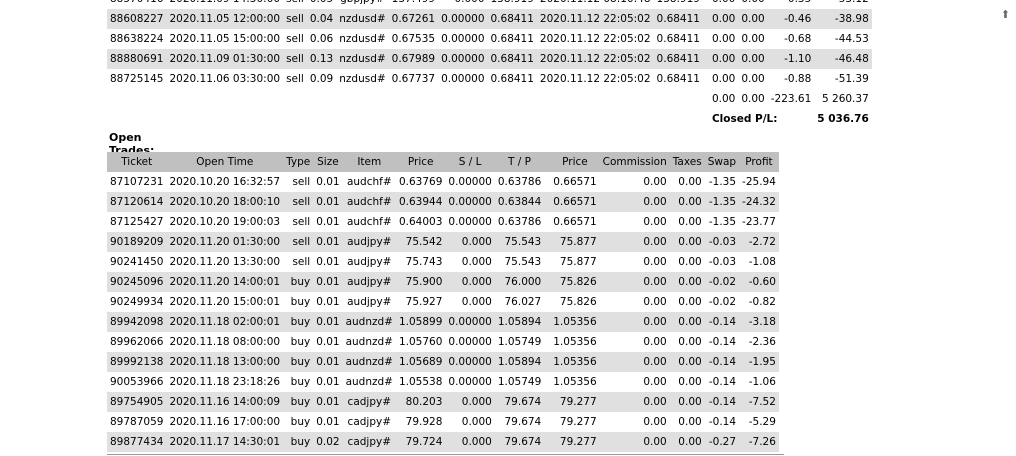 Image resolution: width=1016 pixels, height=456 pixels. Describe the element at coordinates (791, 4) in the screenshot. I see `cell-swap: -0.35` at that location.